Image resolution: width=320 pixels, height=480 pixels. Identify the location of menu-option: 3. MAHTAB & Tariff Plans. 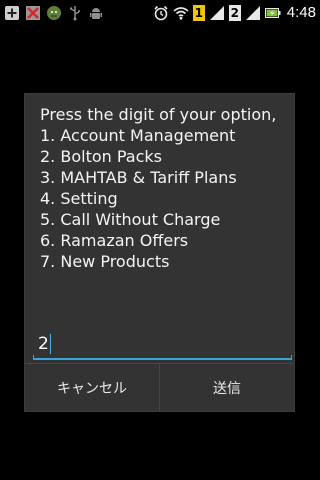
(138, 177).